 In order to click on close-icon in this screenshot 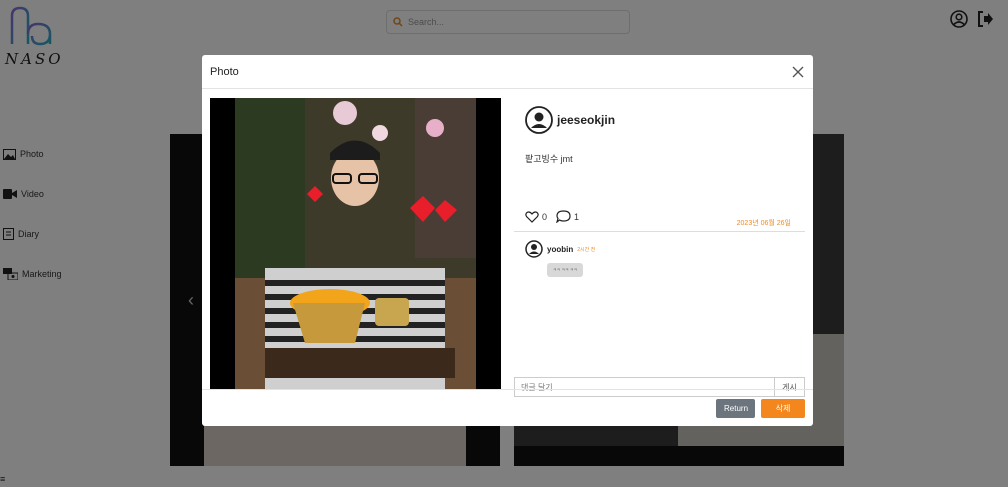, I will do `click(798, 72)`.